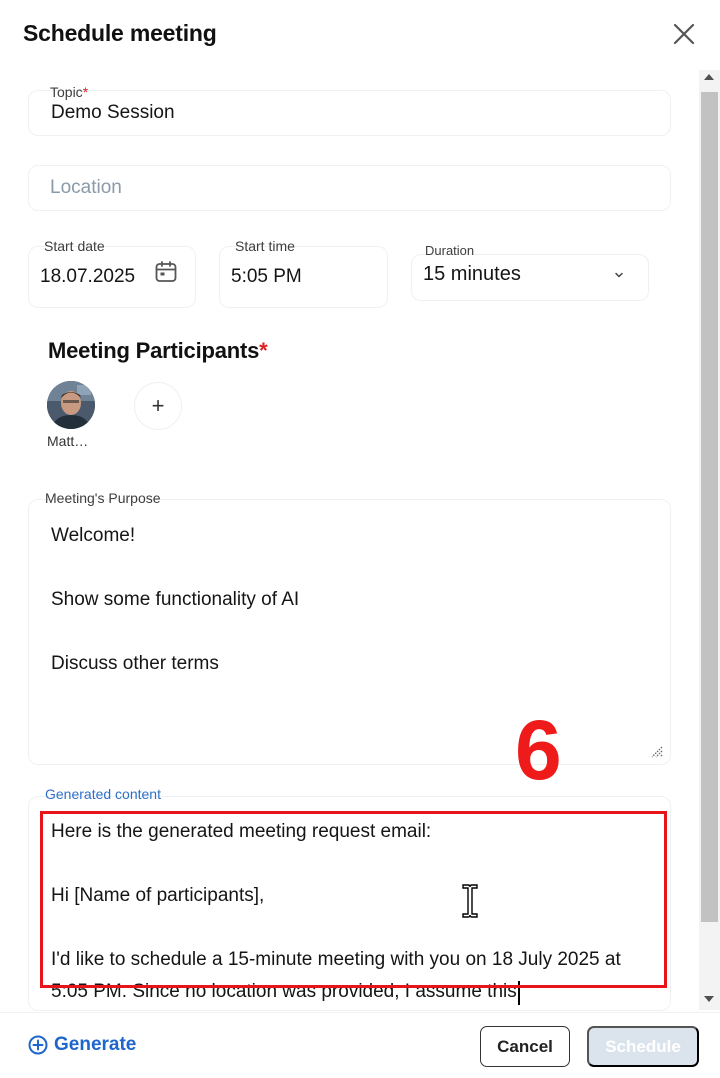 This screenshot has height=1078, width=720. What do you see at coordinates (74, 246) in the screenshot?
I see `start-date-label: Start date` at bounding box center [74, 246].